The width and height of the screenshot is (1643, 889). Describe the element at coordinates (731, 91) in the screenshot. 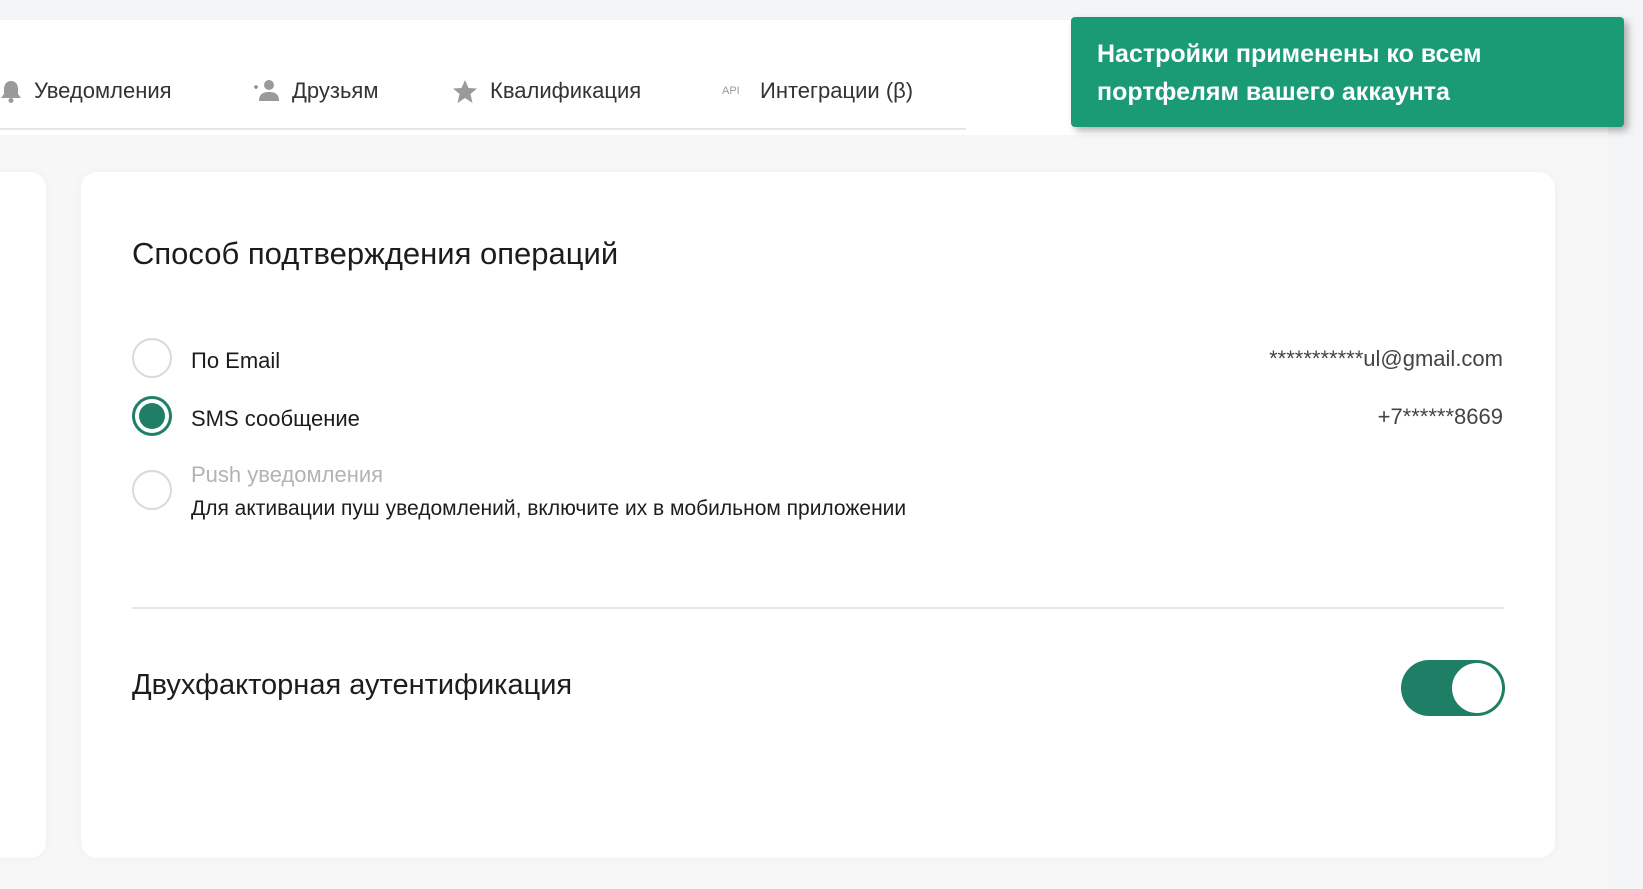

I see `api-icon: API` at that location.